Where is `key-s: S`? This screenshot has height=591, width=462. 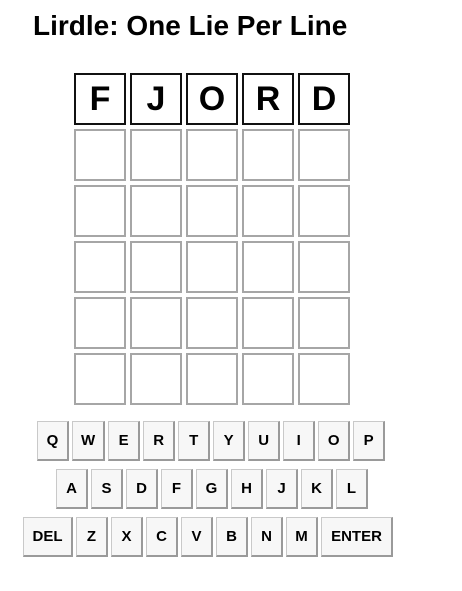
key-s: S is located at coordinates (107, 489).